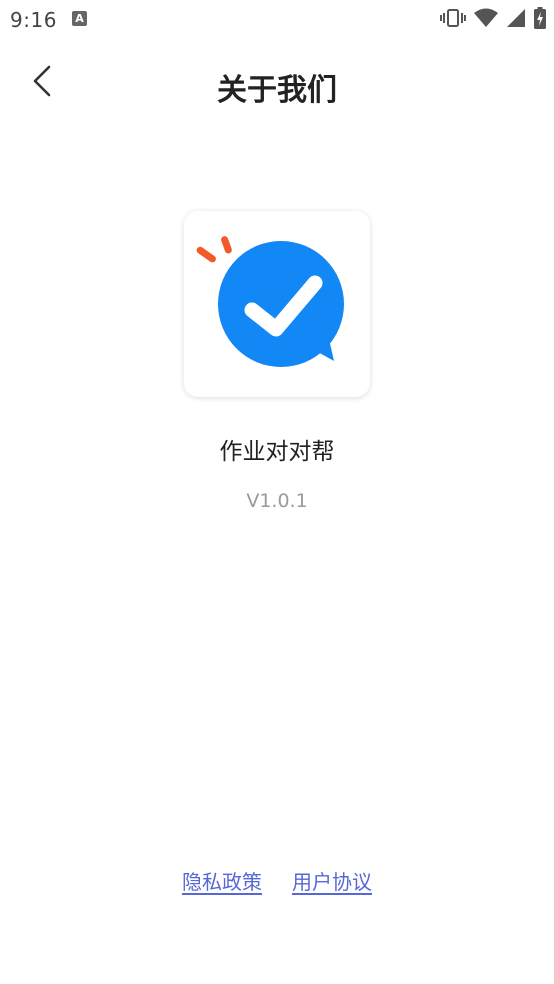 This screenshot has width=554, height=984. I want to click on footer-links: 隐私政策 用户协议, so click(277, 880).